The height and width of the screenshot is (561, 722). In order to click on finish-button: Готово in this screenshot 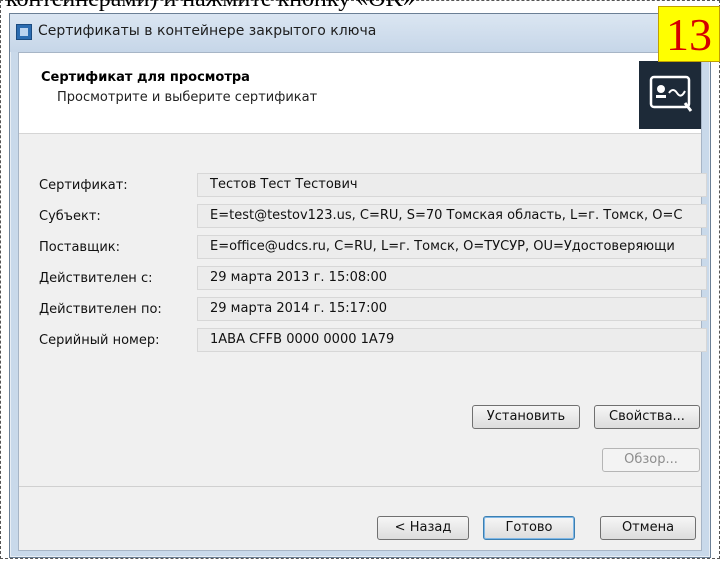, I will do `click(529, 528)`.